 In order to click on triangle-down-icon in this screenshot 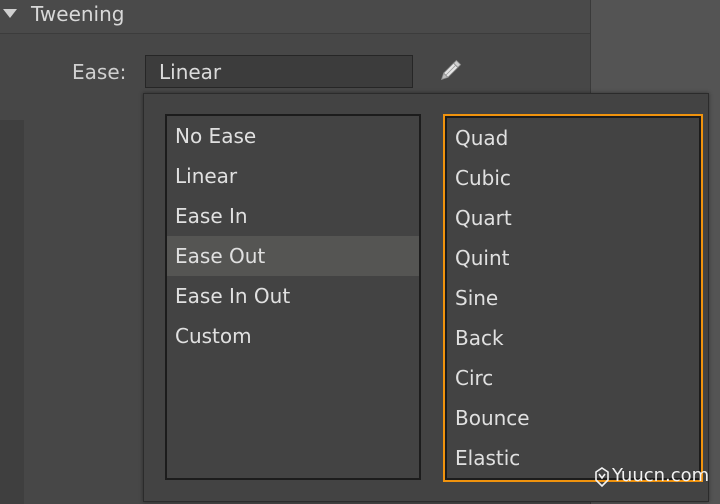, I will do `click(10, 13)`.